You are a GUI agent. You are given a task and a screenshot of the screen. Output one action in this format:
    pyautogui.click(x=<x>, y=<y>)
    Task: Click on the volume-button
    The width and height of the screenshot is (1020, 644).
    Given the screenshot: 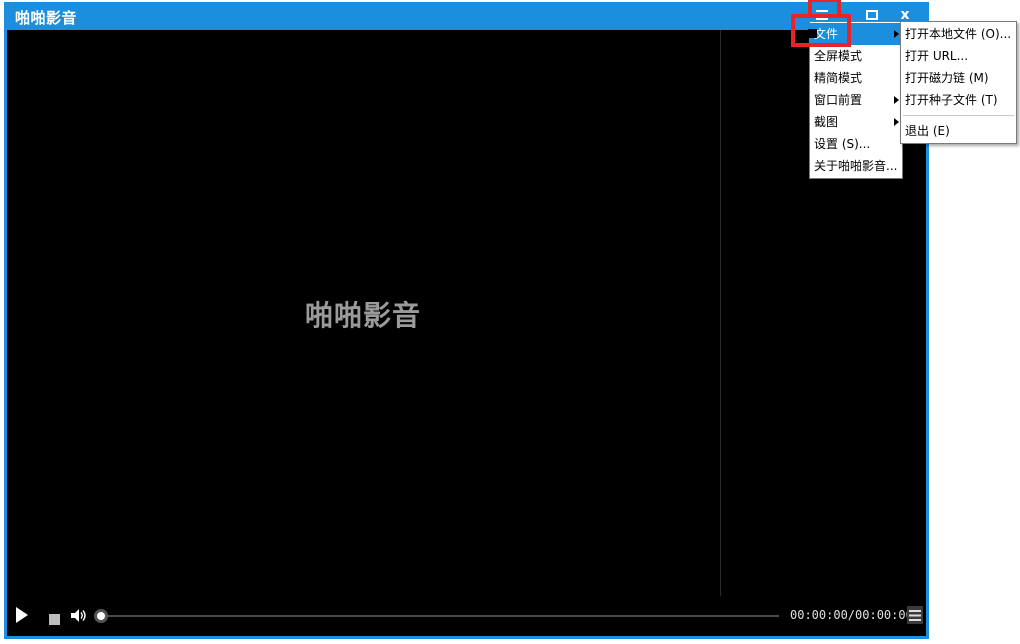 What is the action you would take?
    pyautogui.click(x=79, y=616)
    